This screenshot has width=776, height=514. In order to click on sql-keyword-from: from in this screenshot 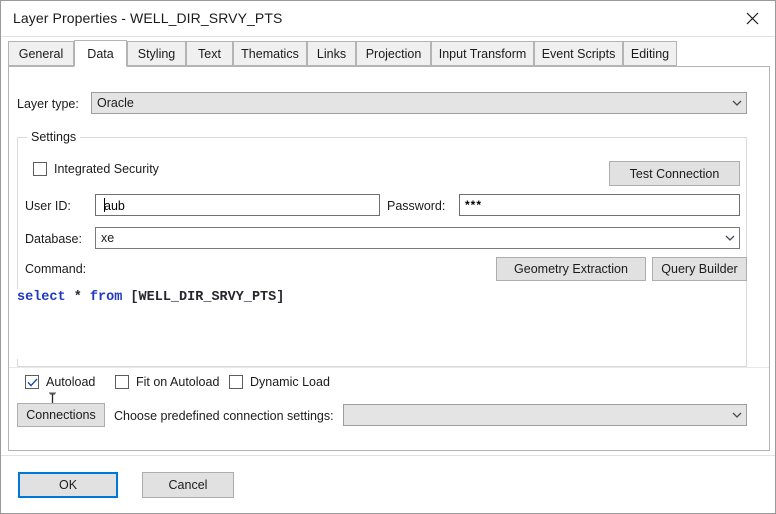, I will do `click(106, 297)`.